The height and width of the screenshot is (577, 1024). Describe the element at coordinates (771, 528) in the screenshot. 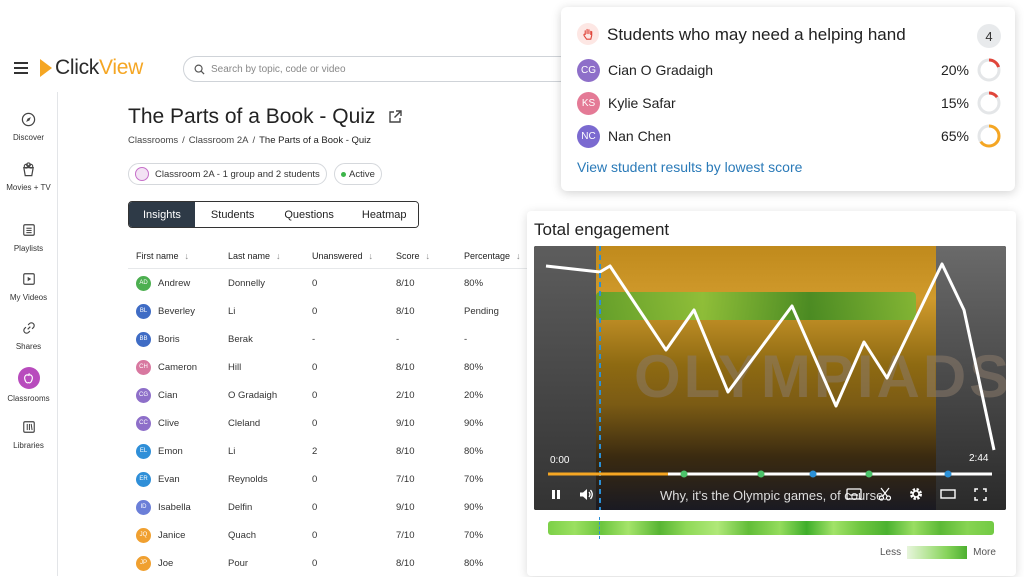

I see `engagement-heatmap-bar` at that location.